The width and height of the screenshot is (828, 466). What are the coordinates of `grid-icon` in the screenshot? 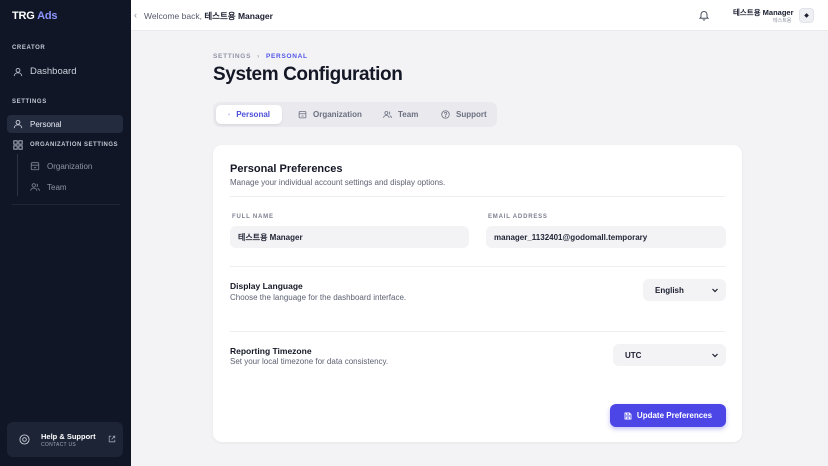 It's located at (18, 145).